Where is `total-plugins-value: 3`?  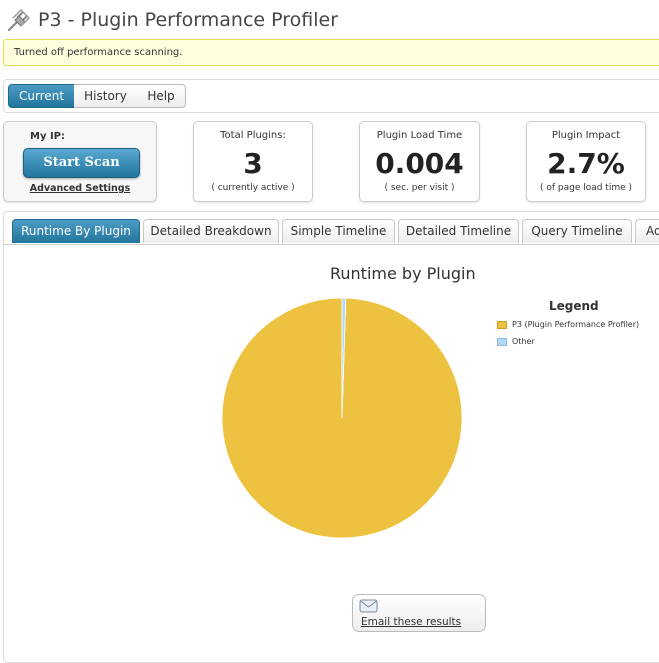 total-plugins-value: 3 is located at coordinates (253, 163).